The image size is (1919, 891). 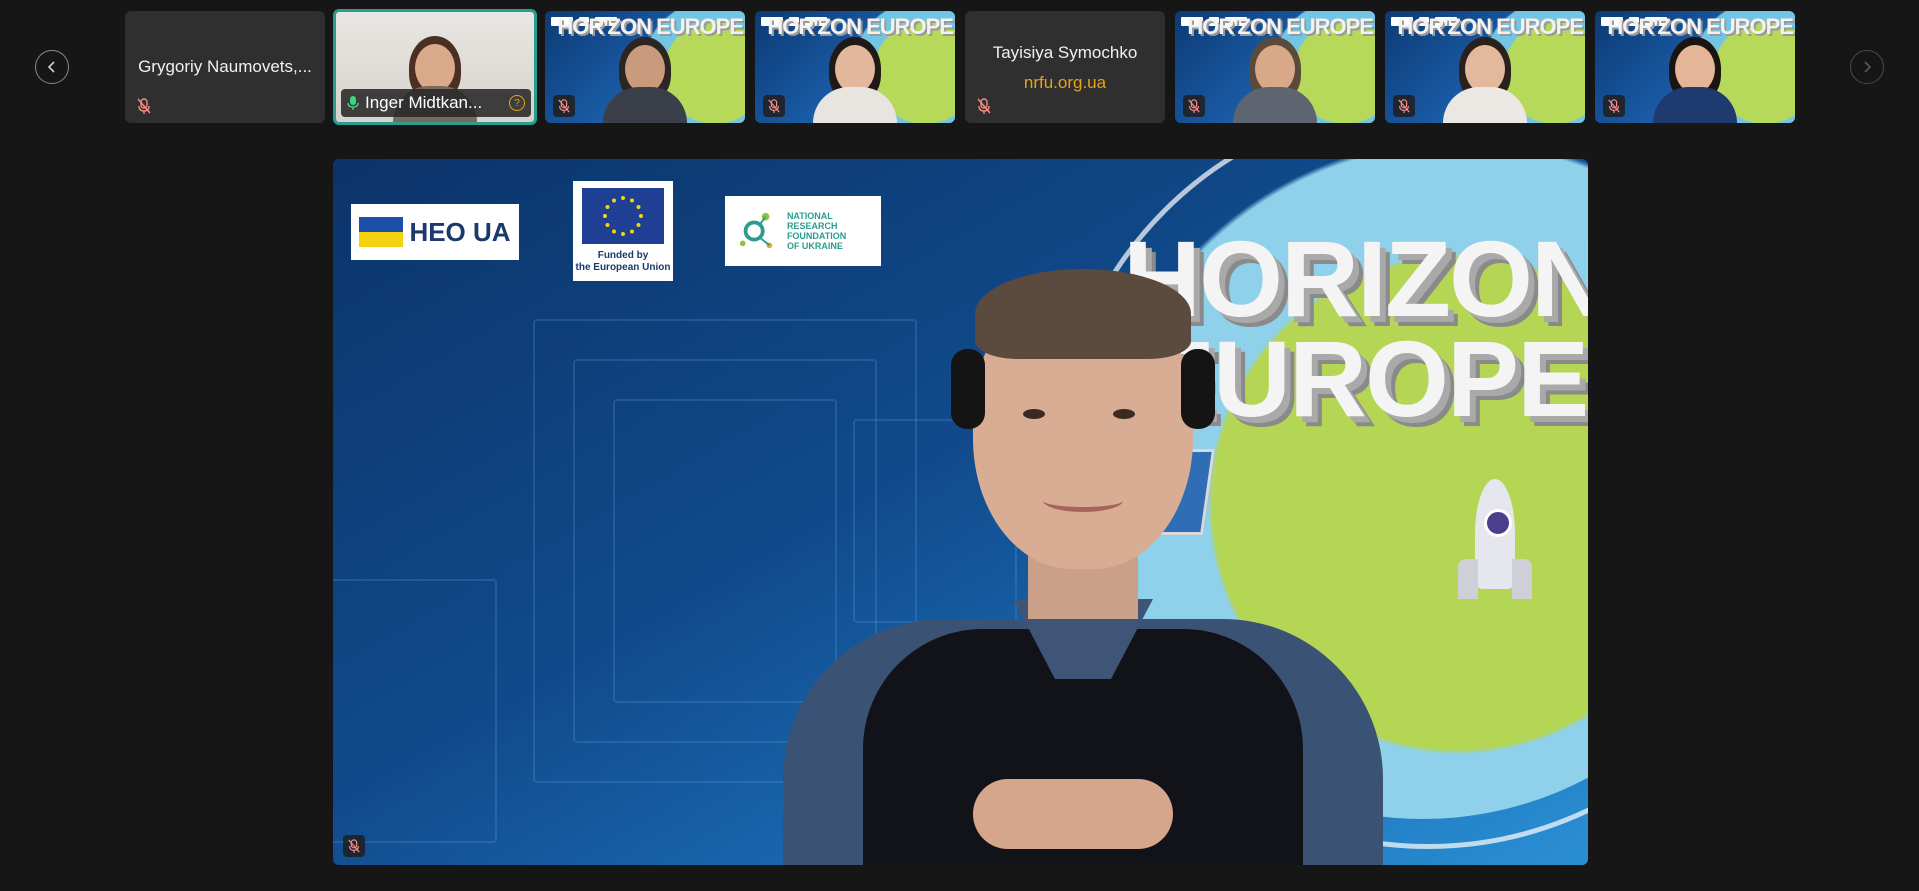 I want to click on chevron-right-icon, so click(x=1868, y=67).